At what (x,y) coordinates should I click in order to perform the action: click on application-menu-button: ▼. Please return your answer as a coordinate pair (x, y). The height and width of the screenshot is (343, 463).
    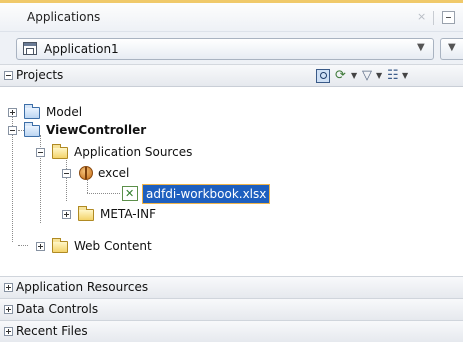
    Looking at the image, I should click on (451, 49).